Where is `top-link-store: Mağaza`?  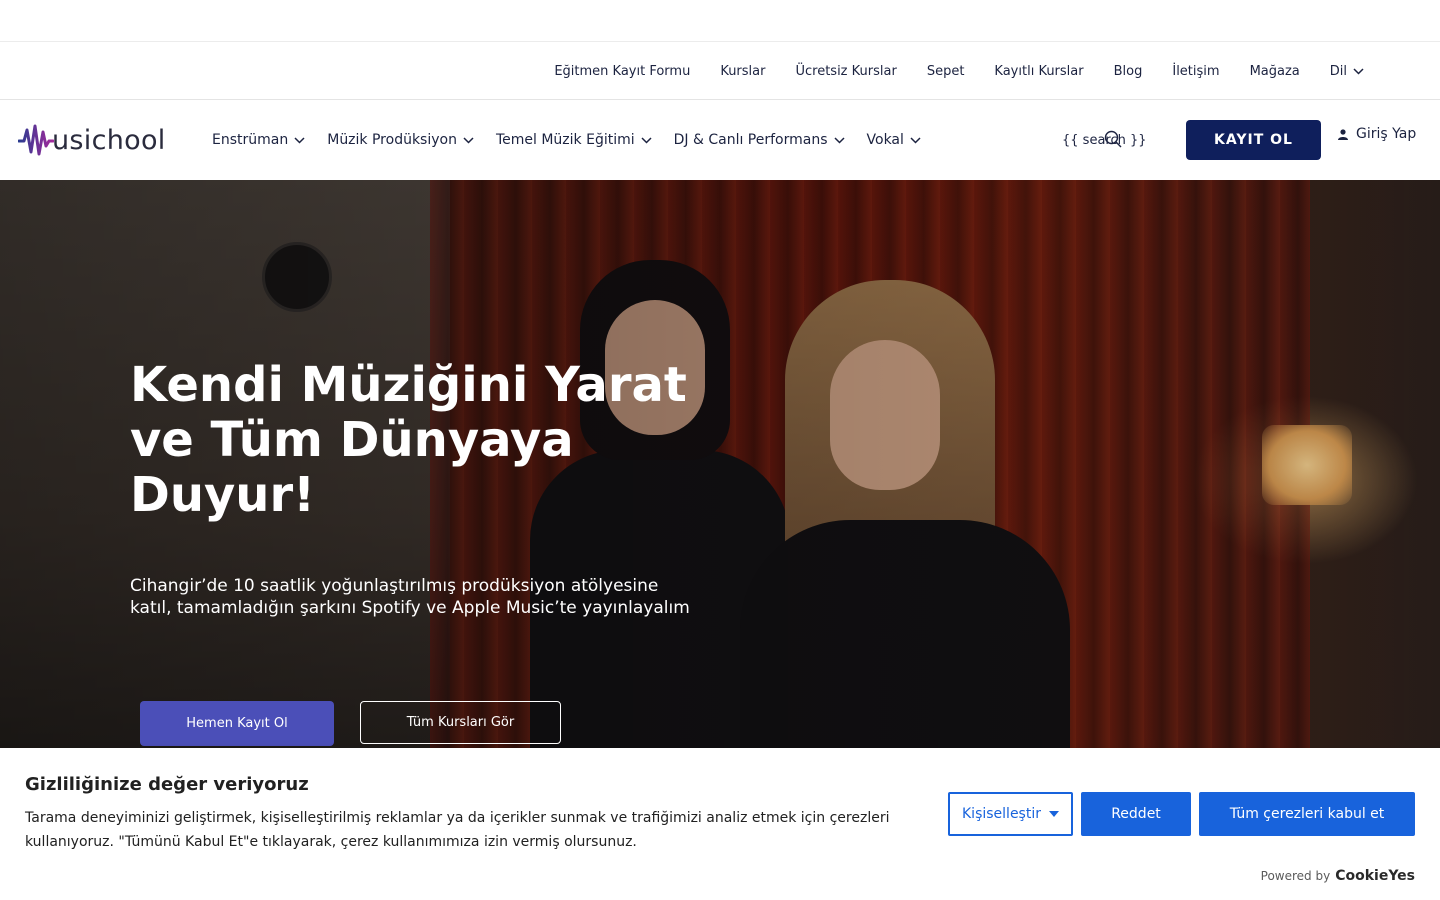 top-link-store: Mağaza is located at coordinates (1275, 71).